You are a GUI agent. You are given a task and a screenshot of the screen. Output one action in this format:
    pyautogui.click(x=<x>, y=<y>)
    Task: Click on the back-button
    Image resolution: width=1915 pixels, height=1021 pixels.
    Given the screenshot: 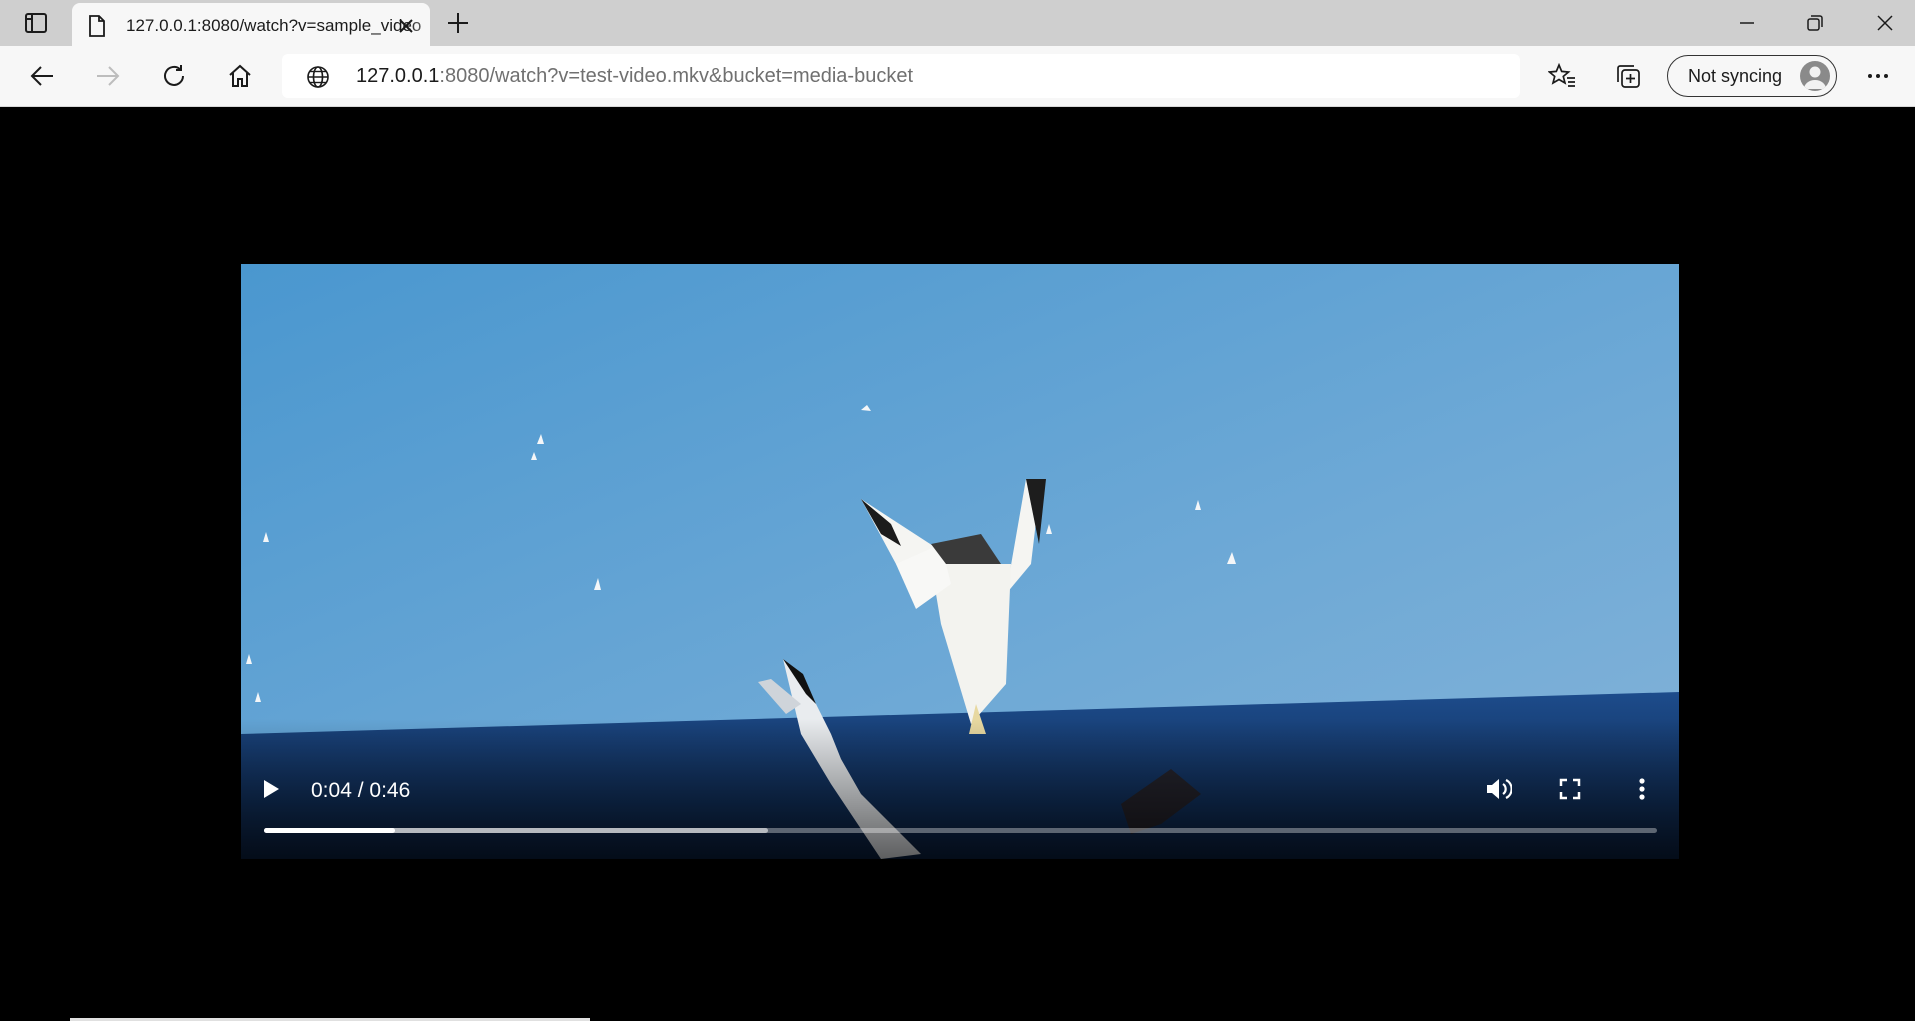 What is the action you would take?
    pyautogui.click(x=42, y=76)
    